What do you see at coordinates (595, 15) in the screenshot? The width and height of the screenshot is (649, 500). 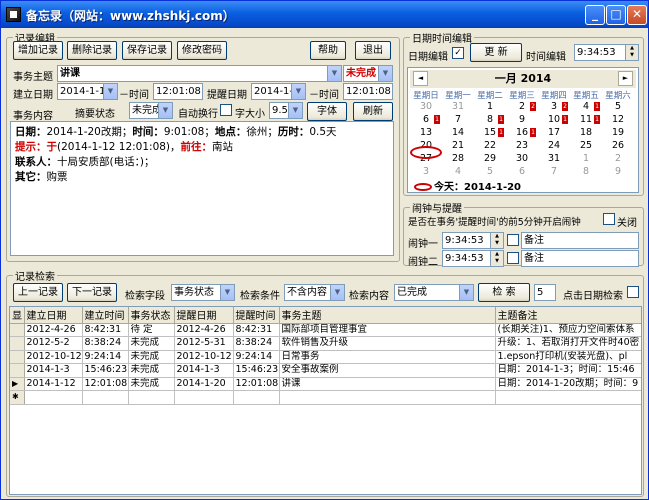 I see `minimize-button: _` at bounding box center [595, 15].